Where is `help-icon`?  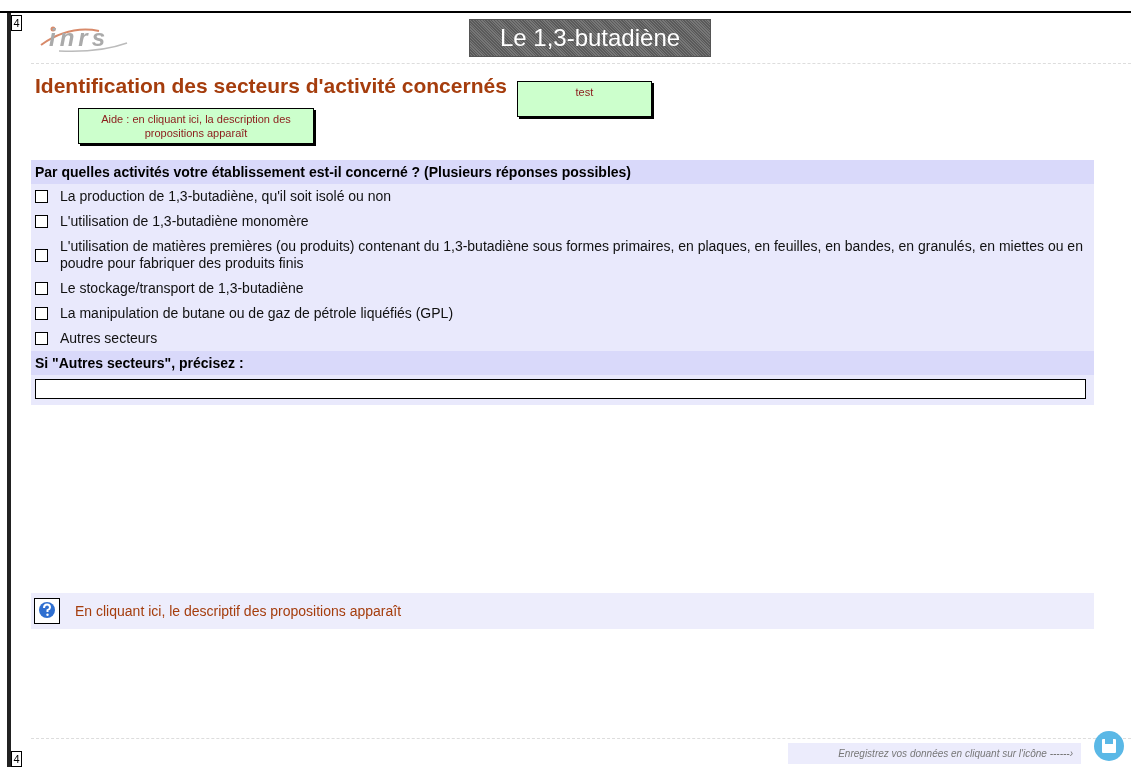 help-icon is located at coordinates (47, 611).